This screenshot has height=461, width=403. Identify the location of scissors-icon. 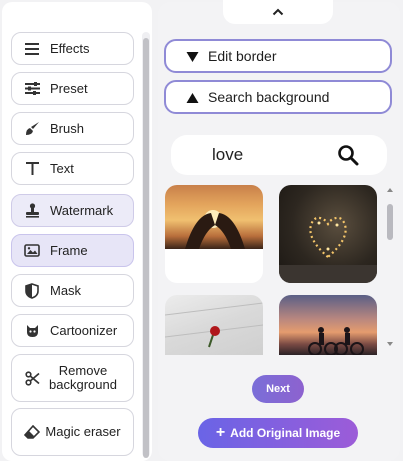
(32, 378).